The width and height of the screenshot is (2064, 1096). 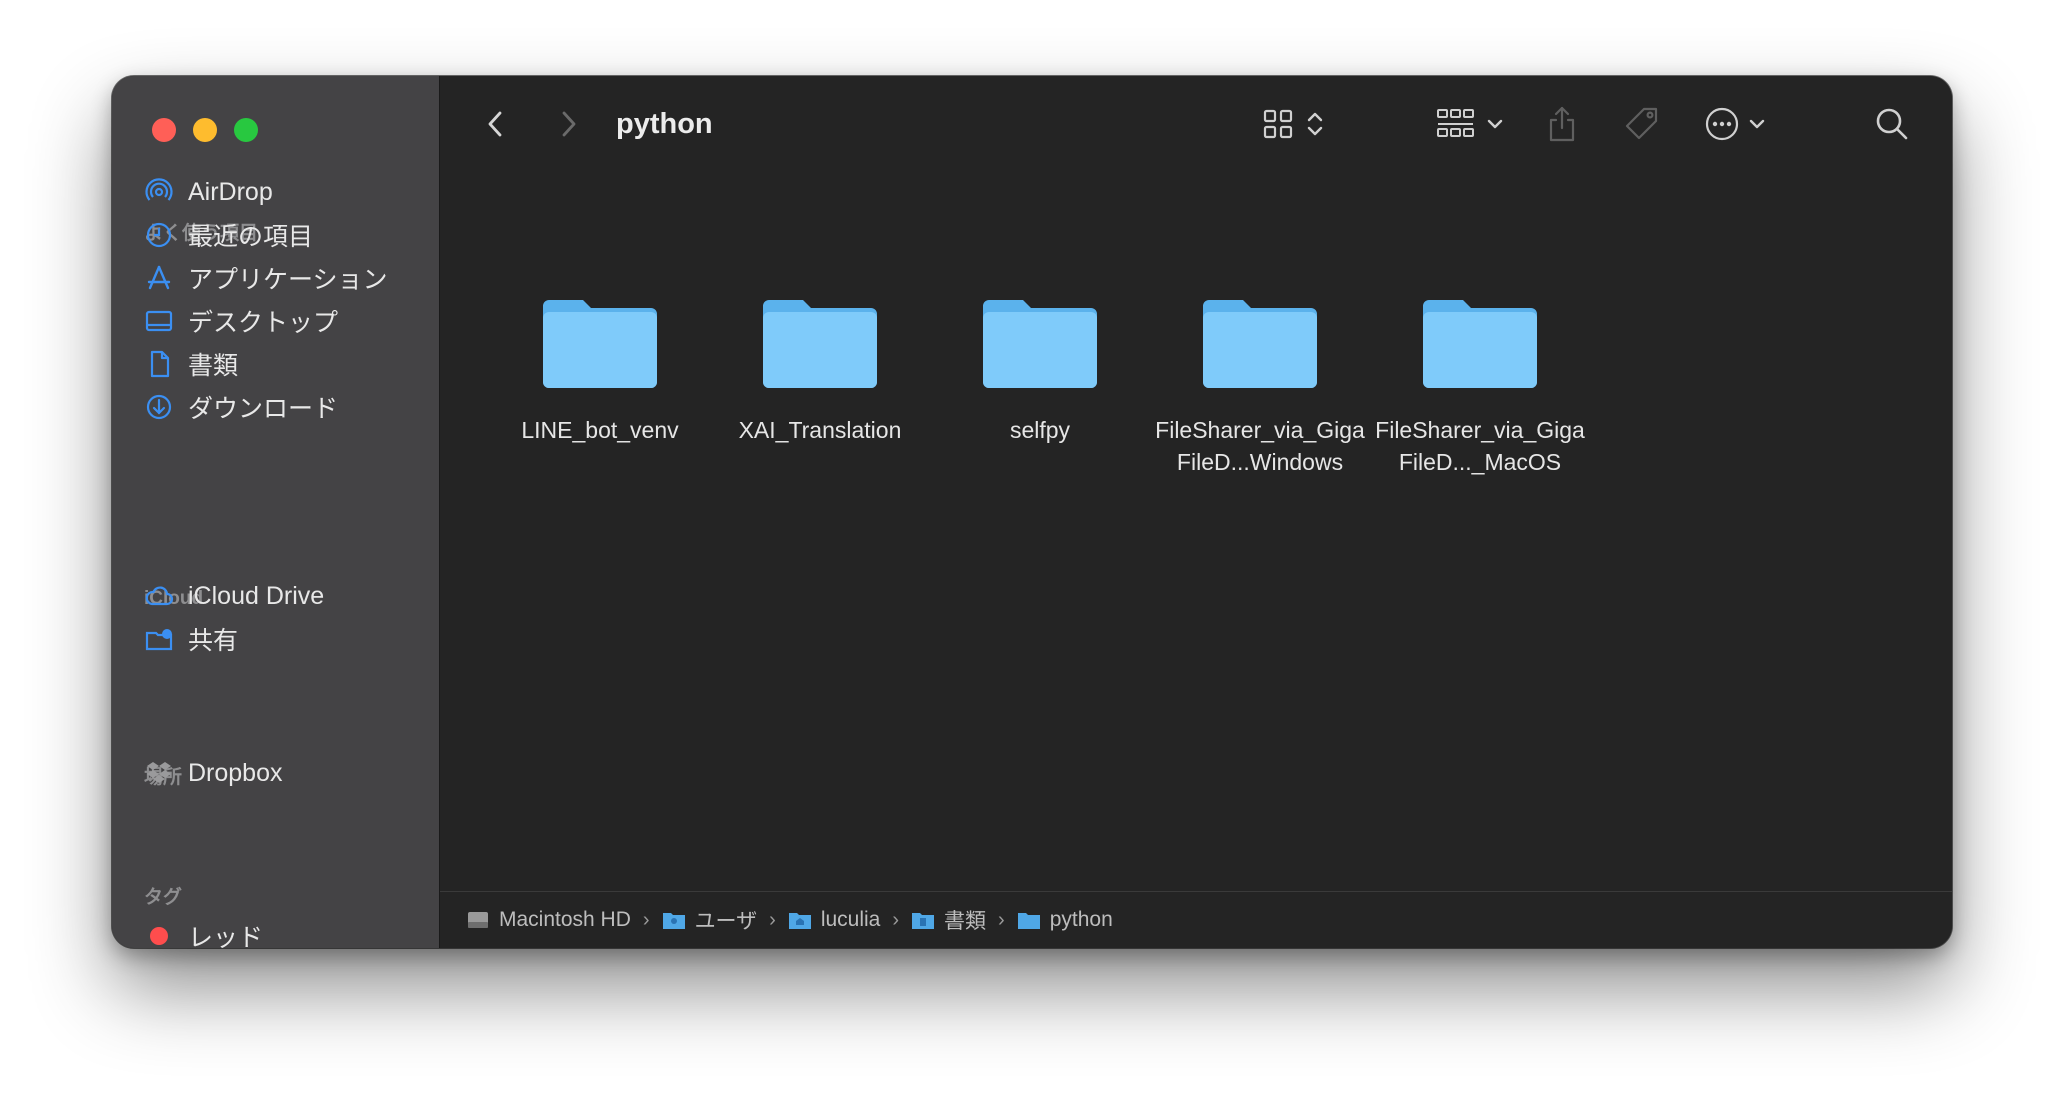 I want to click on desktop-icon, so click(x=159, y=321).